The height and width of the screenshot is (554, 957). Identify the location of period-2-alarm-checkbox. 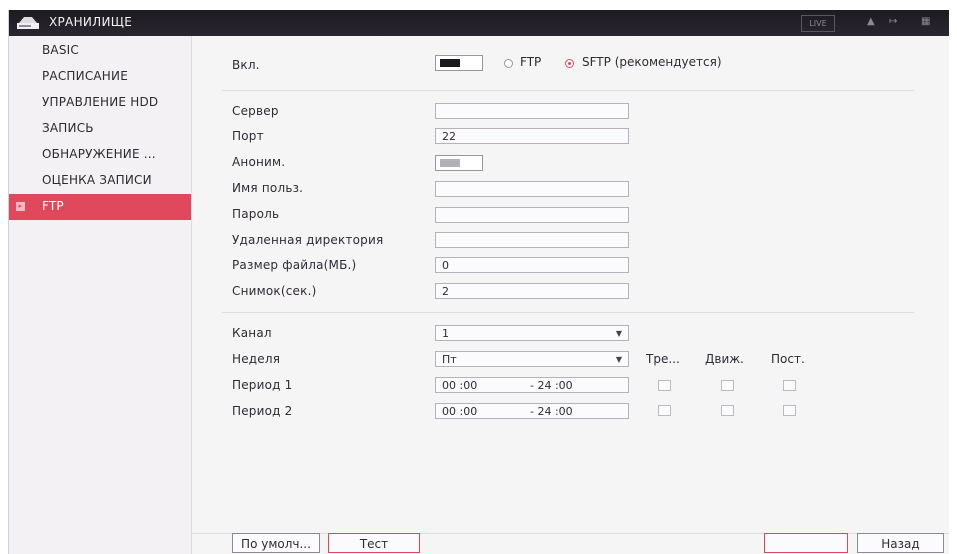
(664, 410).